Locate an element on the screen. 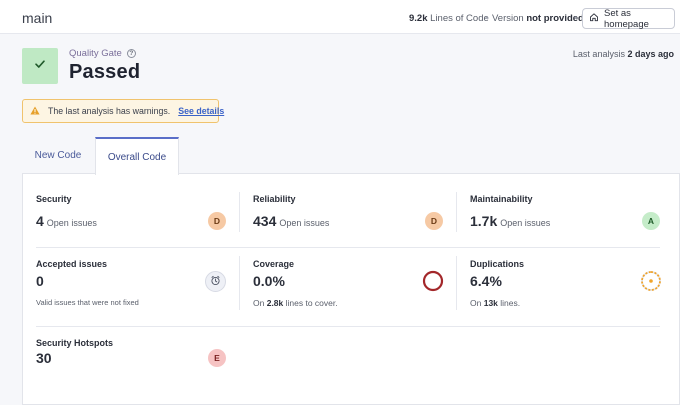 This screenshot has height=405, width=680. quality-gate-label-text: Quality Gate is located at coordinates (95, 53).